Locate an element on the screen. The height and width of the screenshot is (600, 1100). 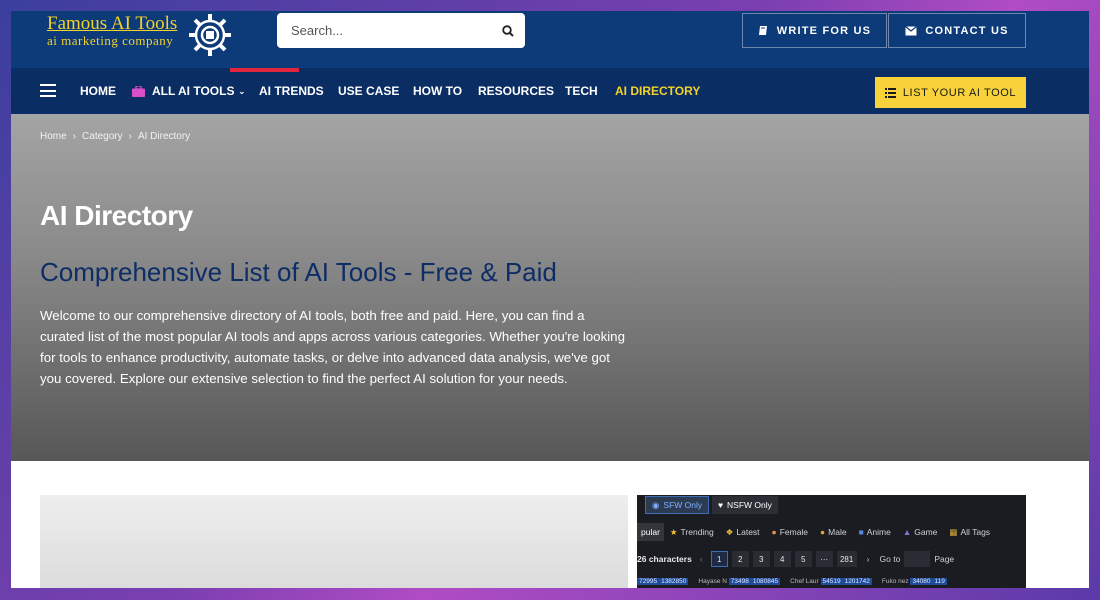
breadcrumb: Home › Category › AI Directory is located at coordinates (115, 136).